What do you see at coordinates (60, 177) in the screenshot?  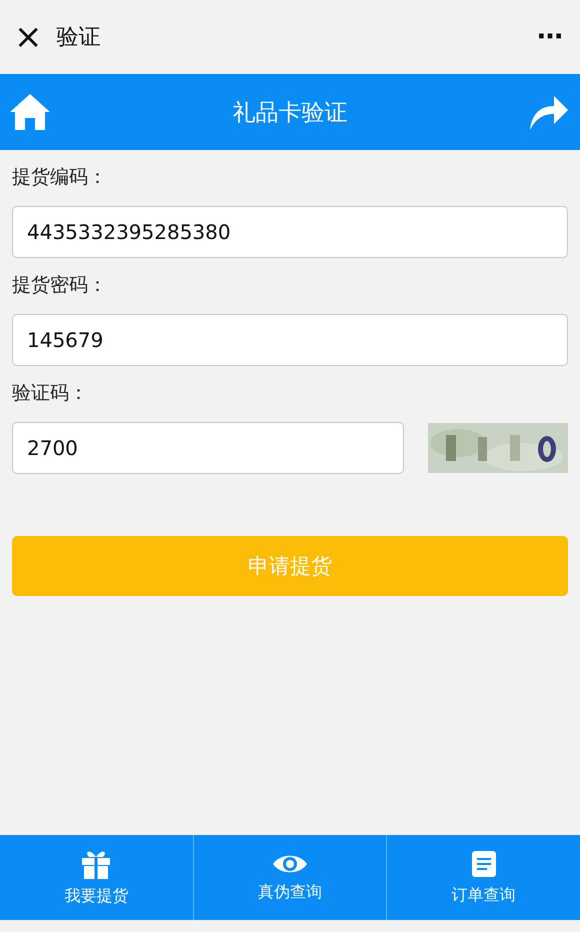 I see `field-label: 提货编码：` at bounding box center [60, 177].